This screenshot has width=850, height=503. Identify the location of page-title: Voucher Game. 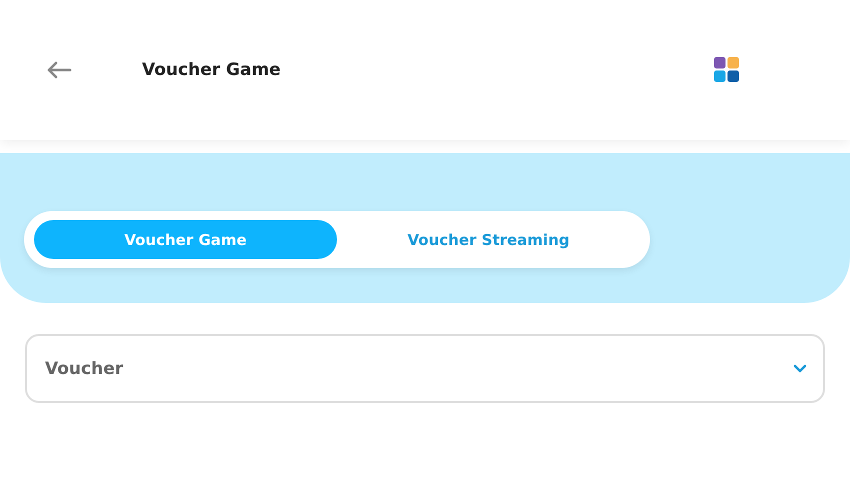
(212, 70).